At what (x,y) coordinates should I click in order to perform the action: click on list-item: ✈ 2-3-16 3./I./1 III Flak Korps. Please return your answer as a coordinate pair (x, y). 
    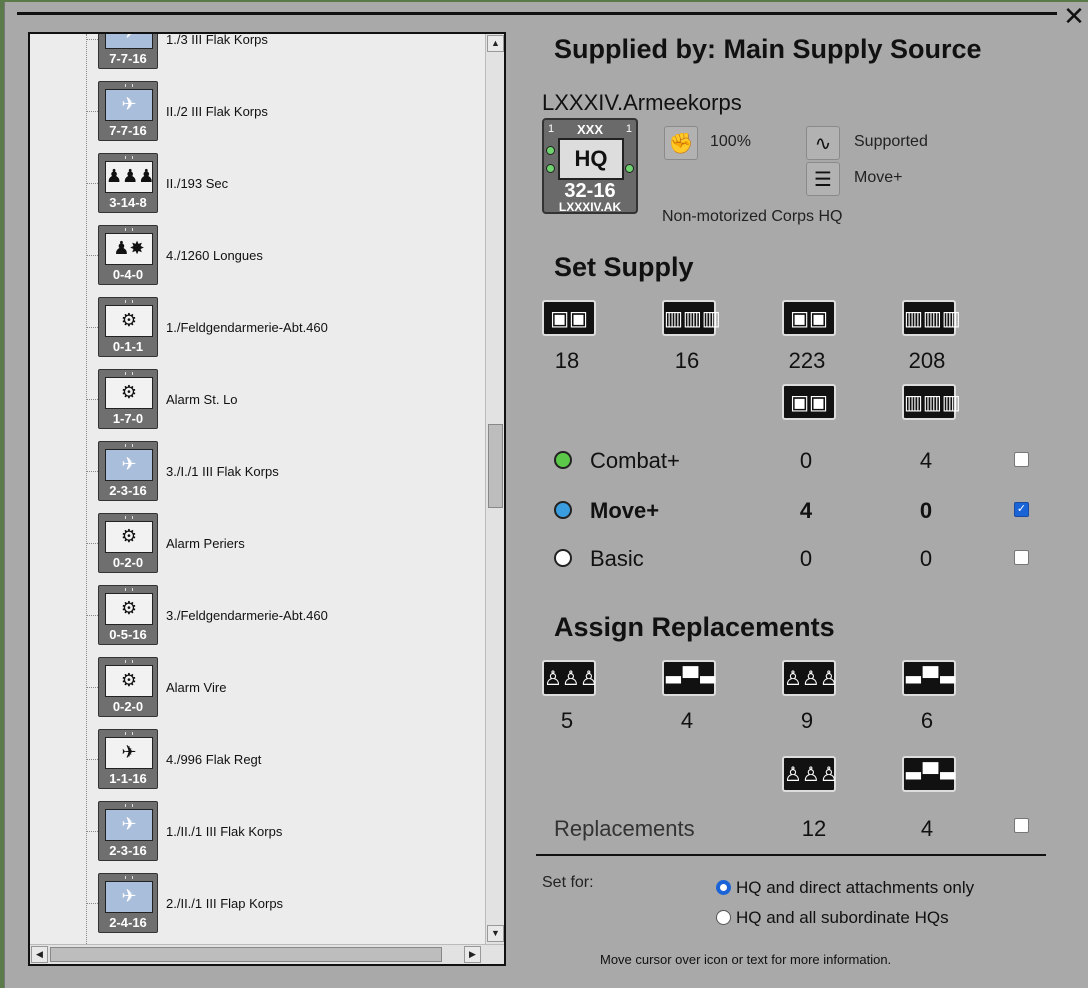
    Looking at the image, I should click on (257, 472).